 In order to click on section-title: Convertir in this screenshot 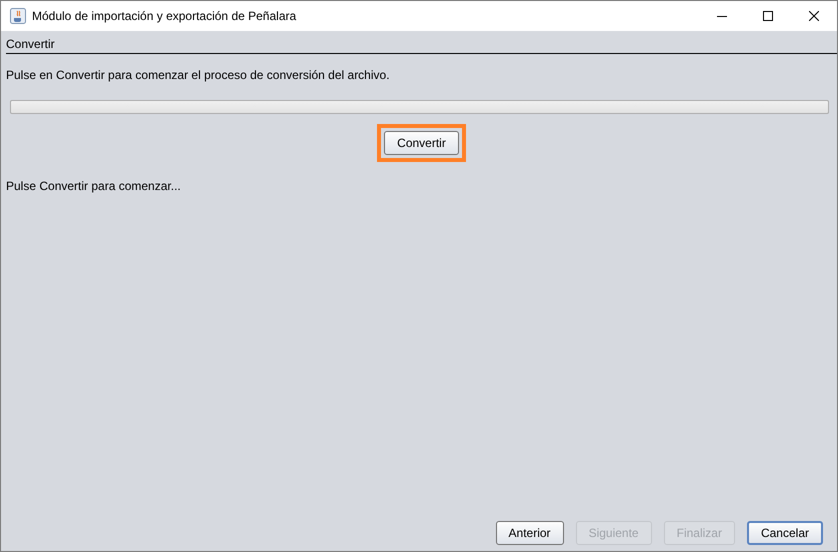, I will do `click(30, 44)`.